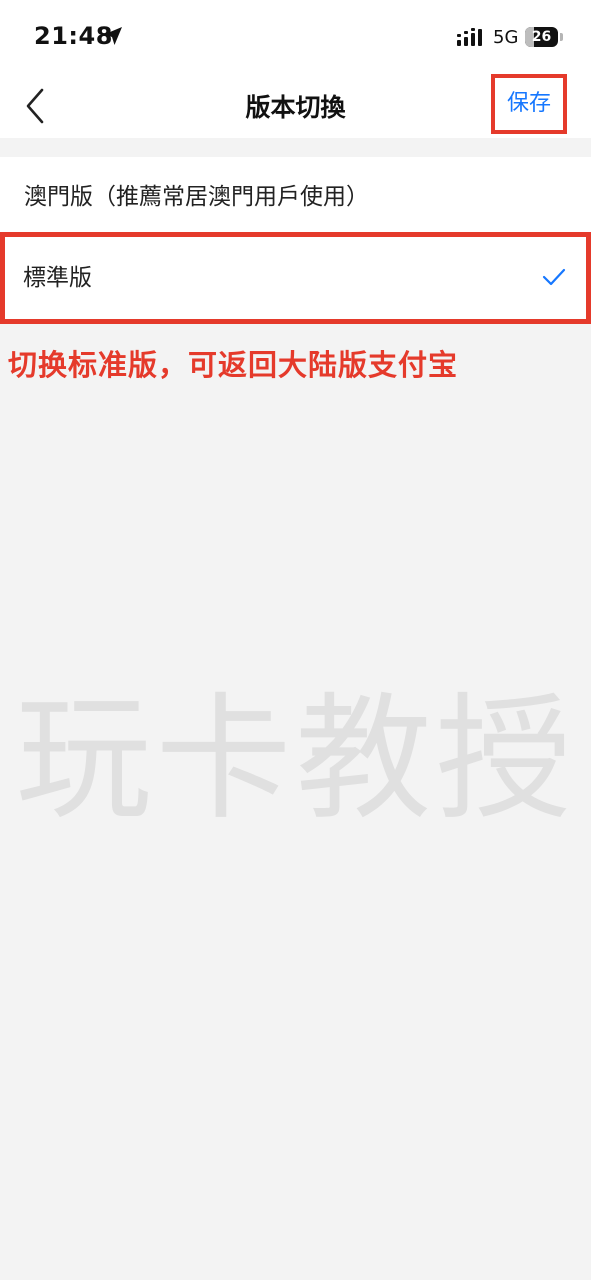 This screenshot has height=1280, width=591. Describe the element at coordinates (554, 277) in the screenshot. I see `checkmark-icon` at that location.